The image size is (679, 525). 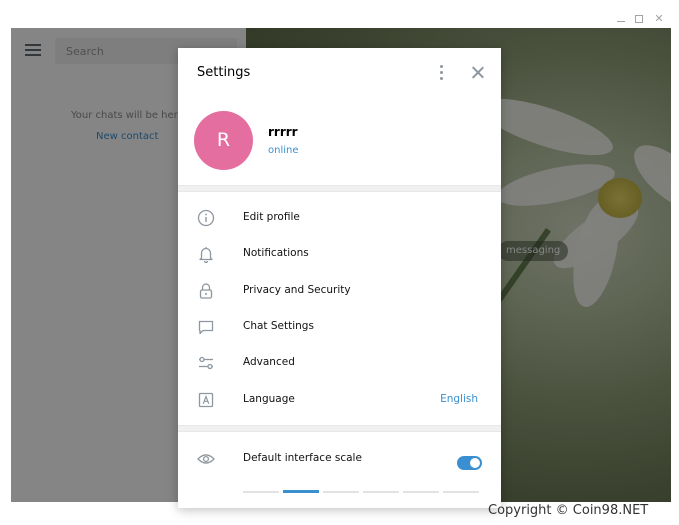 I want to click on menu-item-privacy: Privacy and Security, so click(x=339, y=291).